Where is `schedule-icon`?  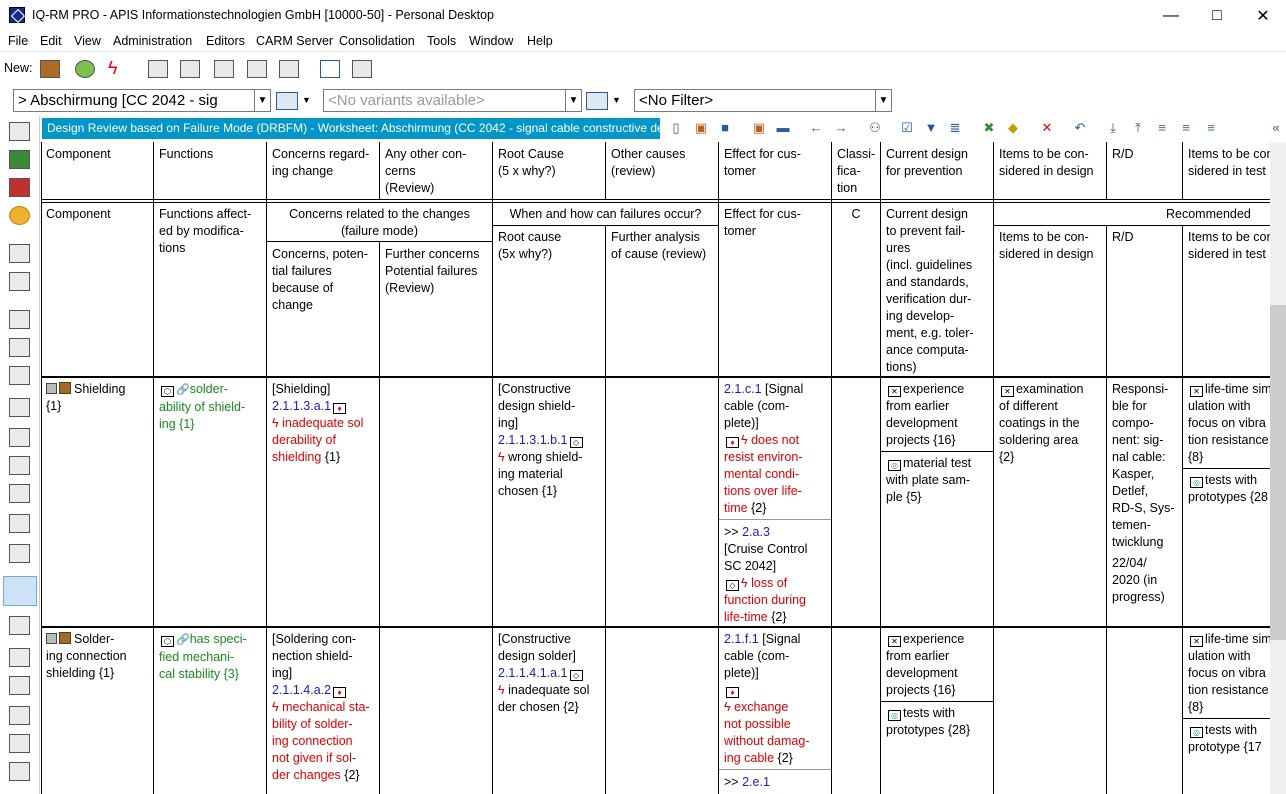 schedule-icon is located at coordinates (19, 281).